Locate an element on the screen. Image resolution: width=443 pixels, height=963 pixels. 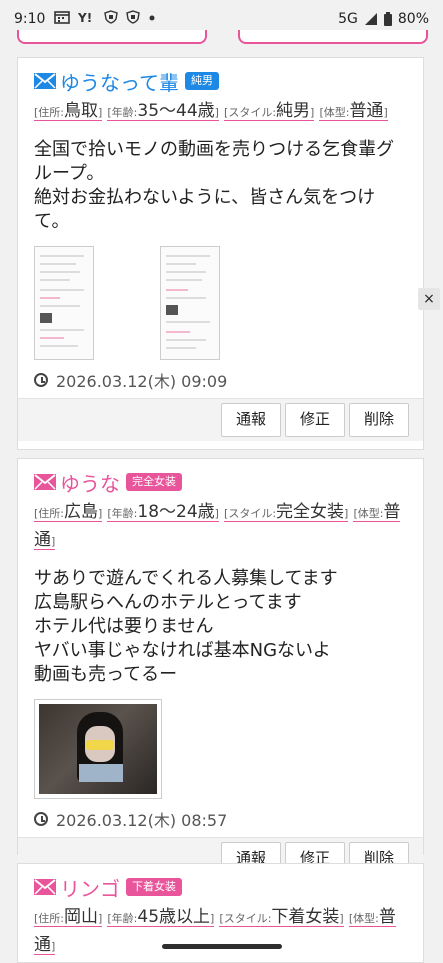
post-date: 2026.03.12(木) 08:57 is located at coordinates (220, 819).